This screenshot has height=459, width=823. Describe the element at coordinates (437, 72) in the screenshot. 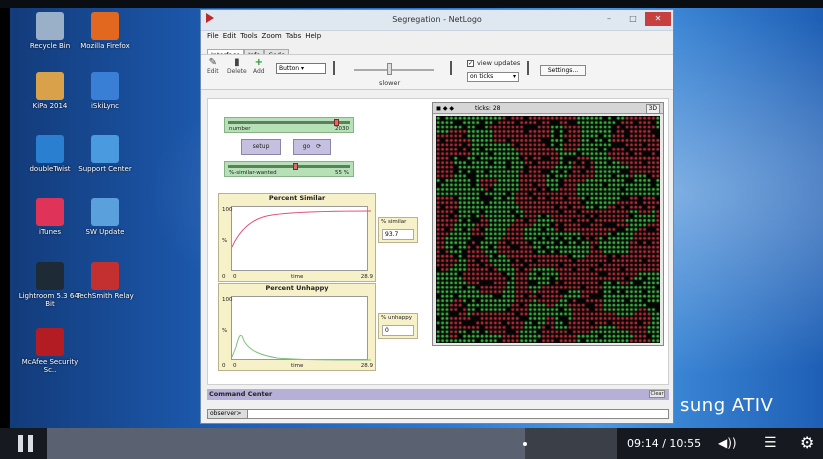

I see `toolbar: ✎ Edit ▮ Delete + Add Button ▾ slower ✓` at that location.